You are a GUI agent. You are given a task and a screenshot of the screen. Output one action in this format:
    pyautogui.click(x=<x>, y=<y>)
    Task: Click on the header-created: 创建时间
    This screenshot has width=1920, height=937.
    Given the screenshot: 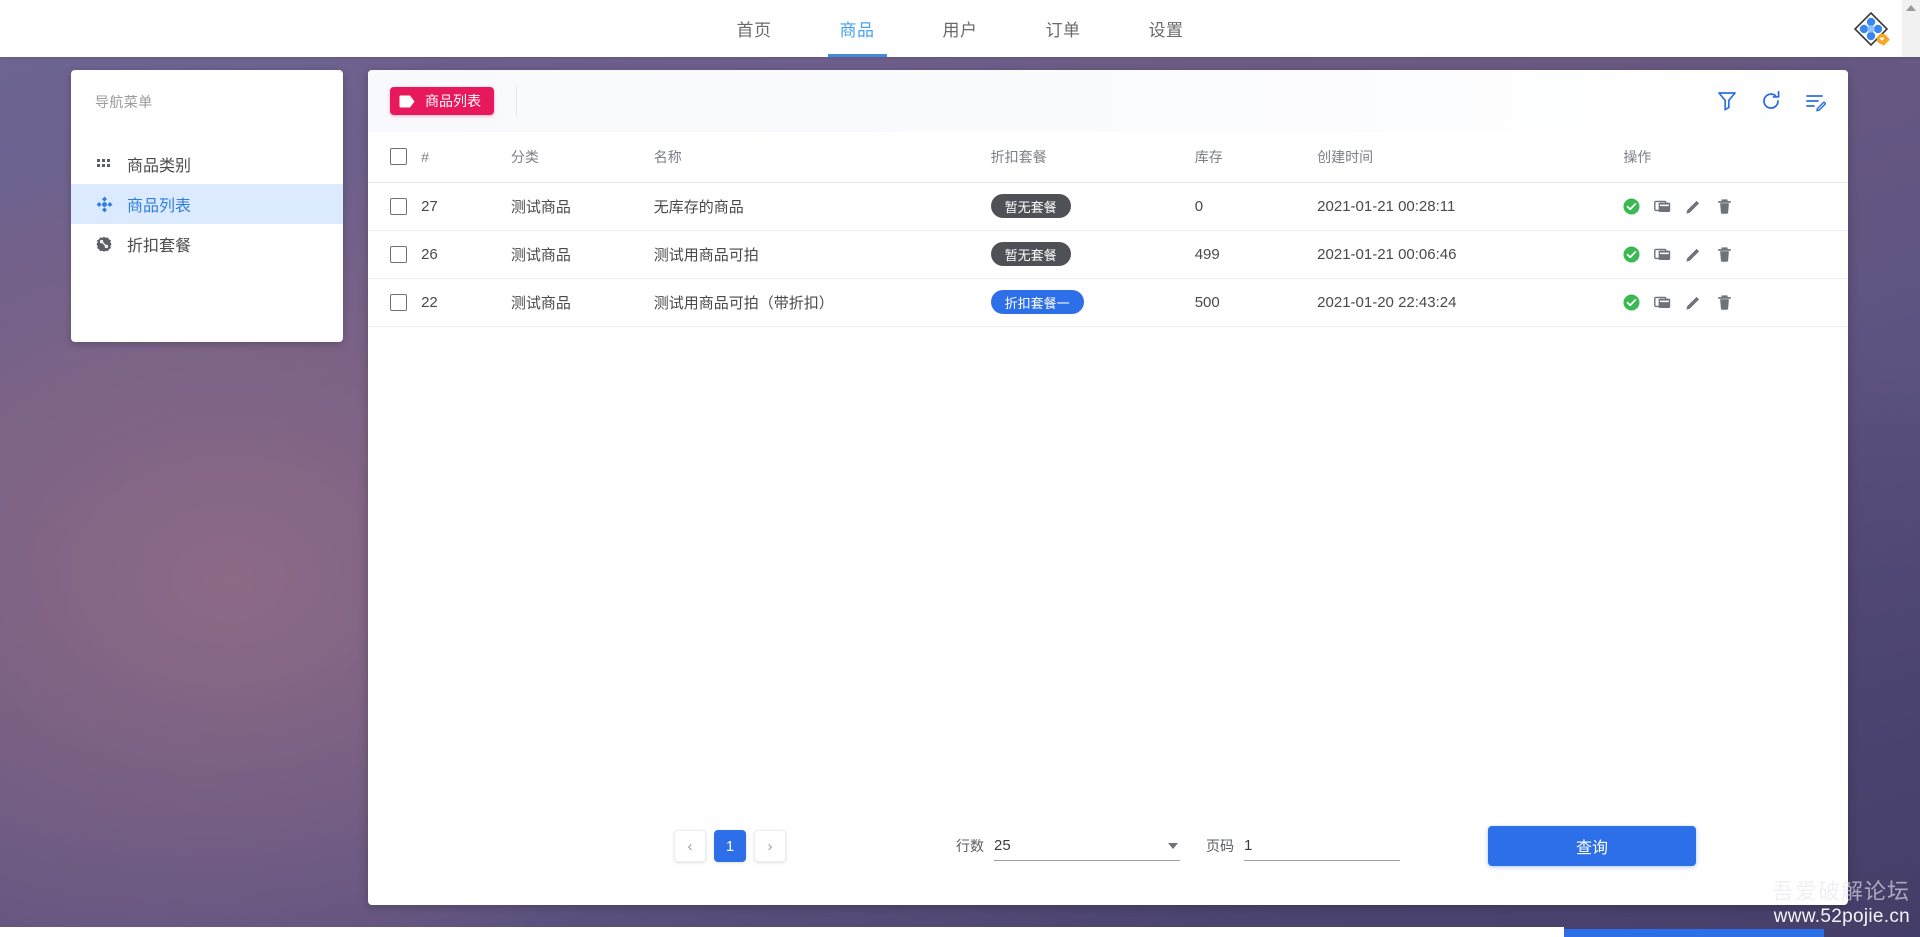 What is the action you would take?
    pyautogui.click(x=1470, y=157)
    